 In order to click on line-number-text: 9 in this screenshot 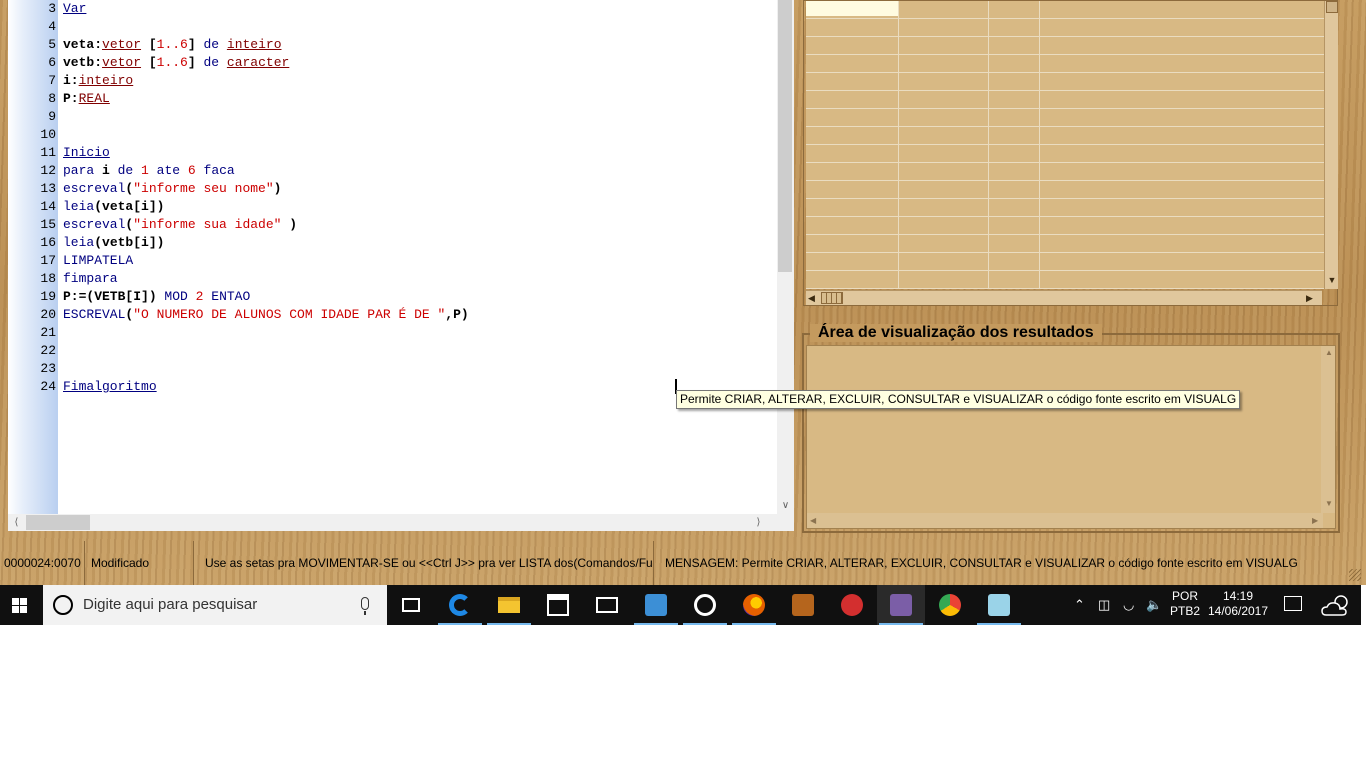, I will do `click(52, 116)`.